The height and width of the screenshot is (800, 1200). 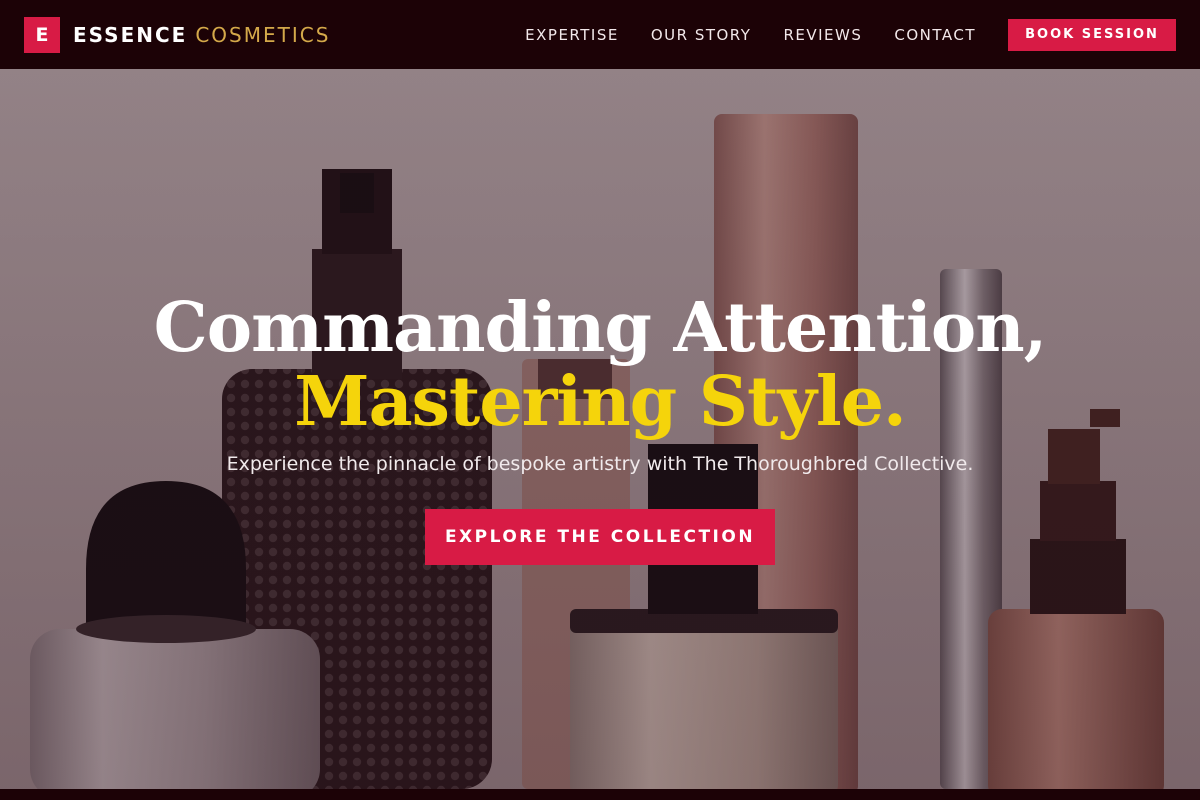 I want to click on logo: E ESSENCE COSMETICS, so click(x=177, y=34).